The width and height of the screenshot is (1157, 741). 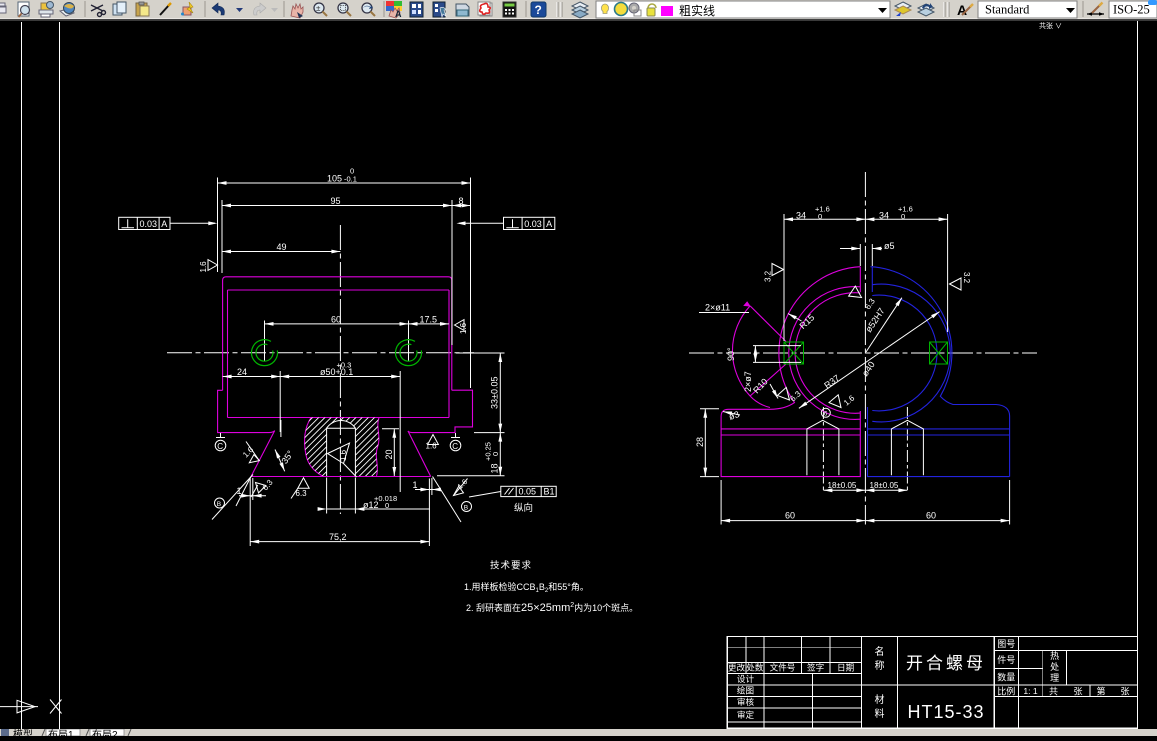 I want to click on svg-text: 审核, so click(x=746, y=701).